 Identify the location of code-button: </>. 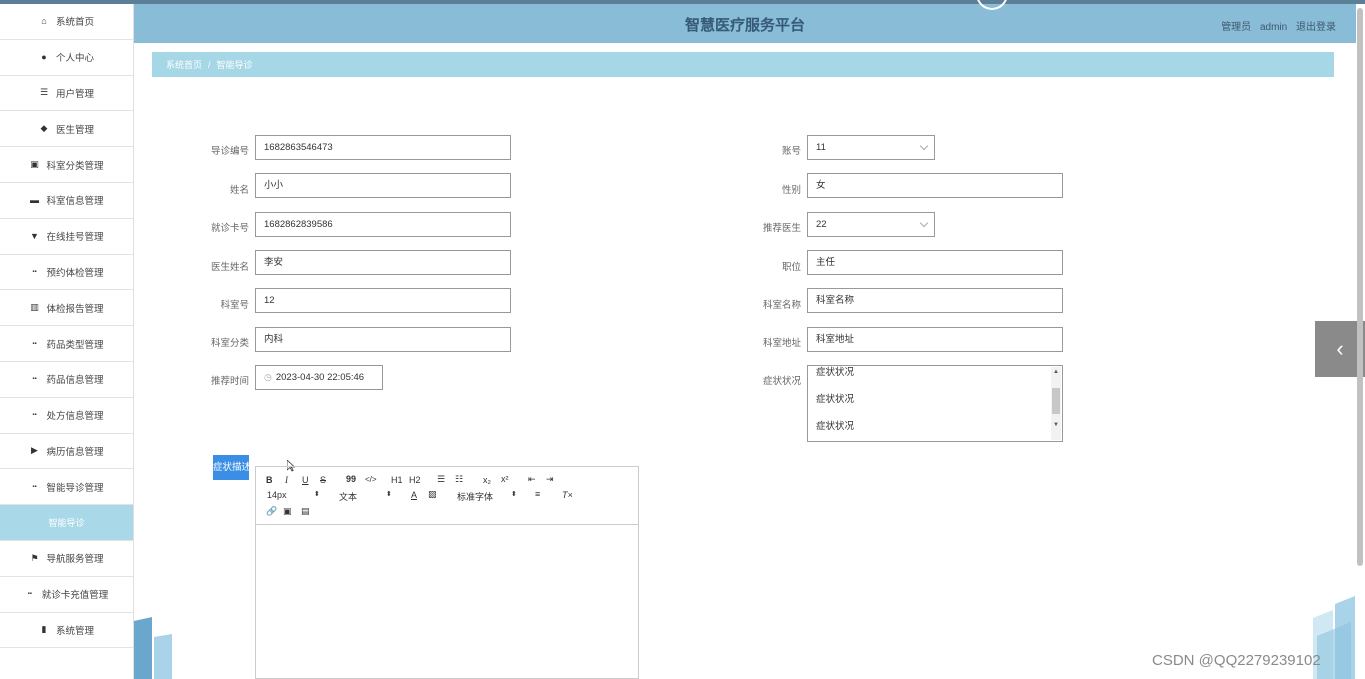
(371, 479).